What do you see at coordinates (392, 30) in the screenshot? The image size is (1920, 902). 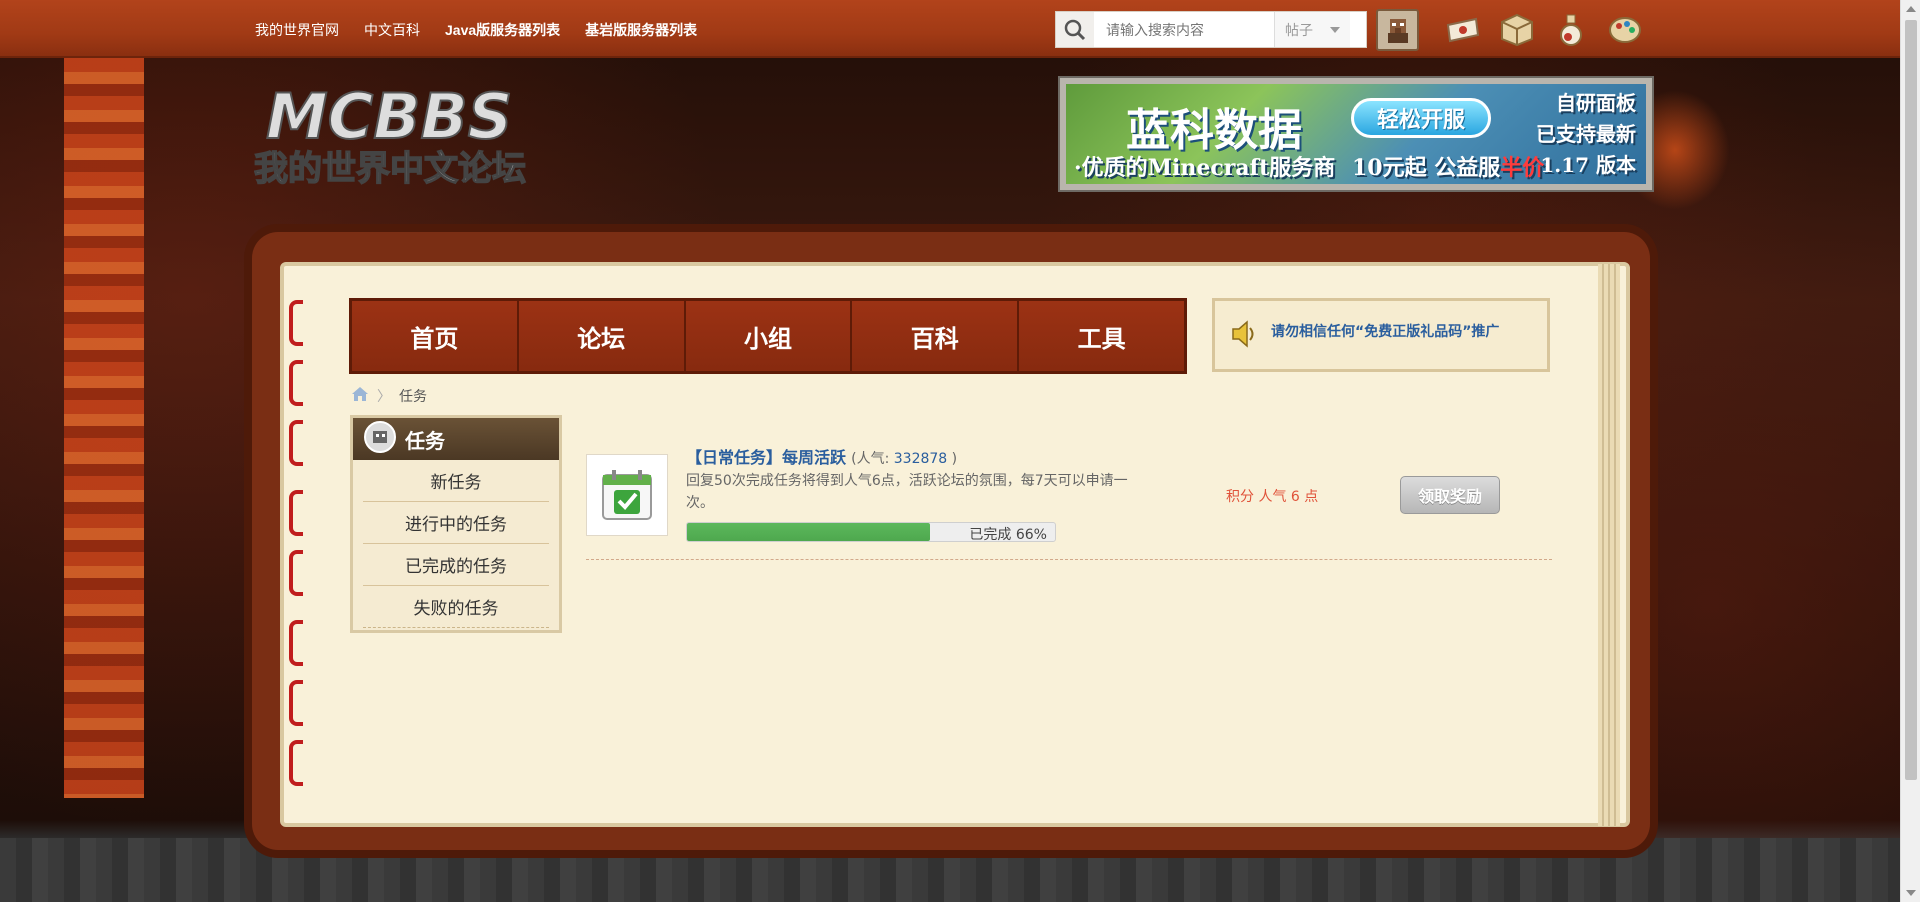 I see `link-chinese-wiki: 中文百科` at bounding box center [392, 30].